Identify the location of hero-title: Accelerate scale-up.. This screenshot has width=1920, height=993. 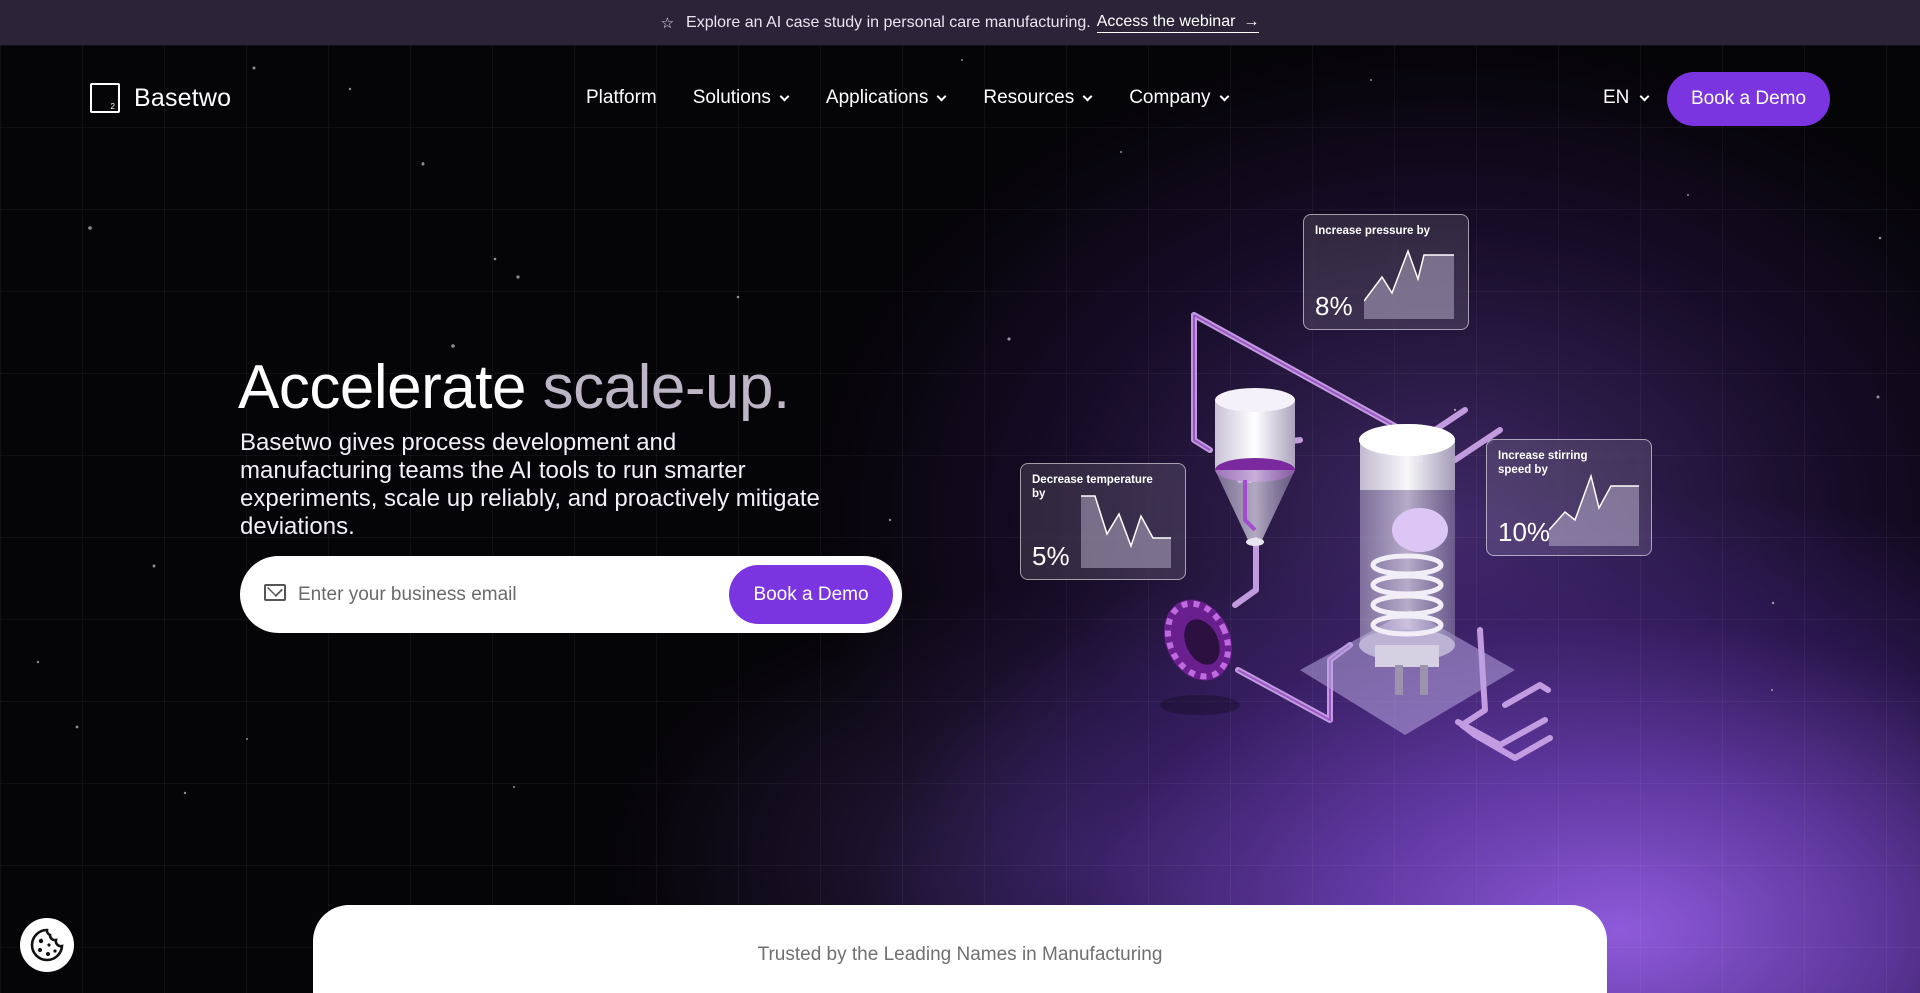
(514, 387).